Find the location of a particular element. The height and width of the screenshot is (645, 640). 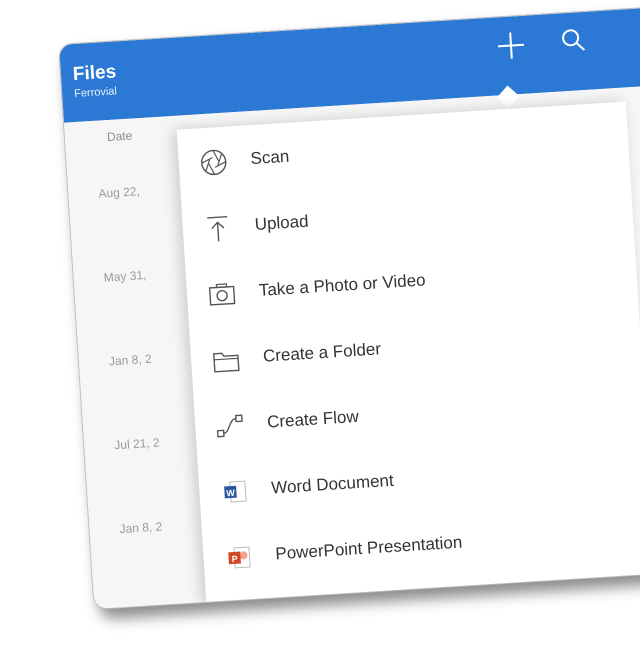

menu-item-label: Upload is located at coordinates (282, 222).